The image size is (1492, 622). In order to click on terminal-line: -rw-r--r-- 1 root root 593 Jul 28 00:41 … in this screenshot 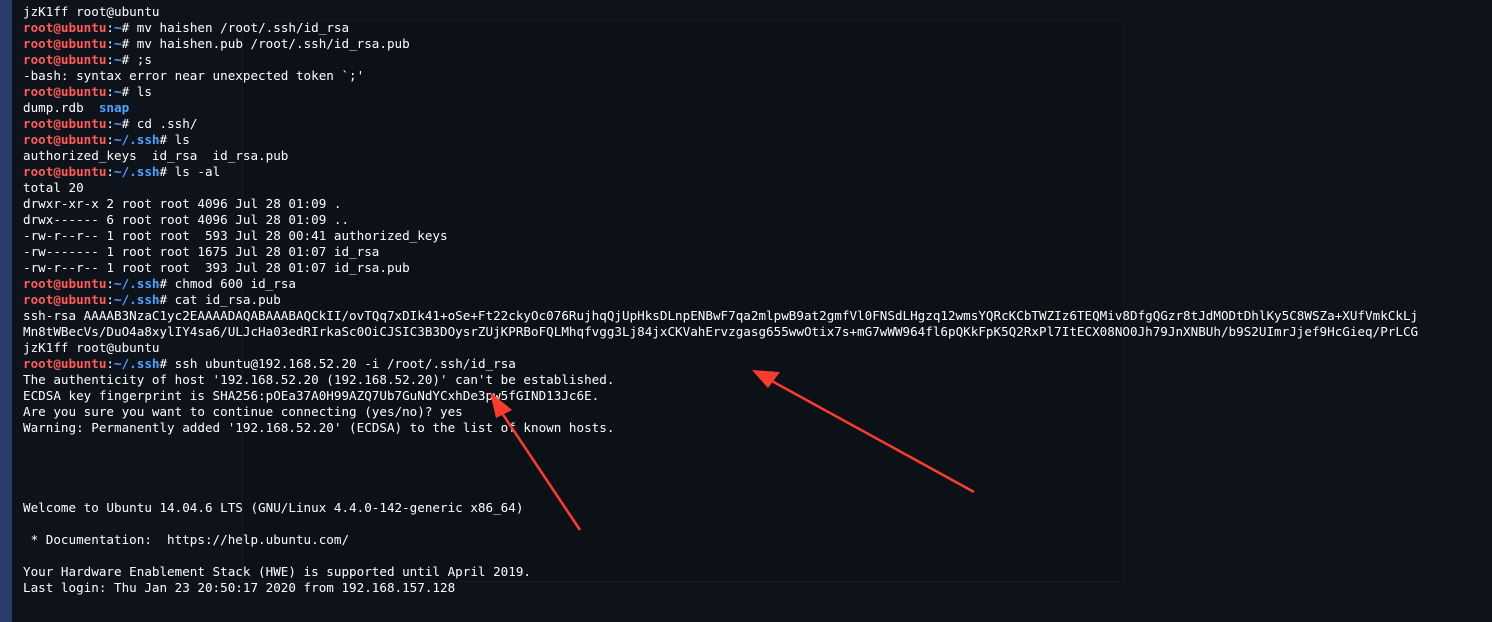, I will do `click(757, 236)`.